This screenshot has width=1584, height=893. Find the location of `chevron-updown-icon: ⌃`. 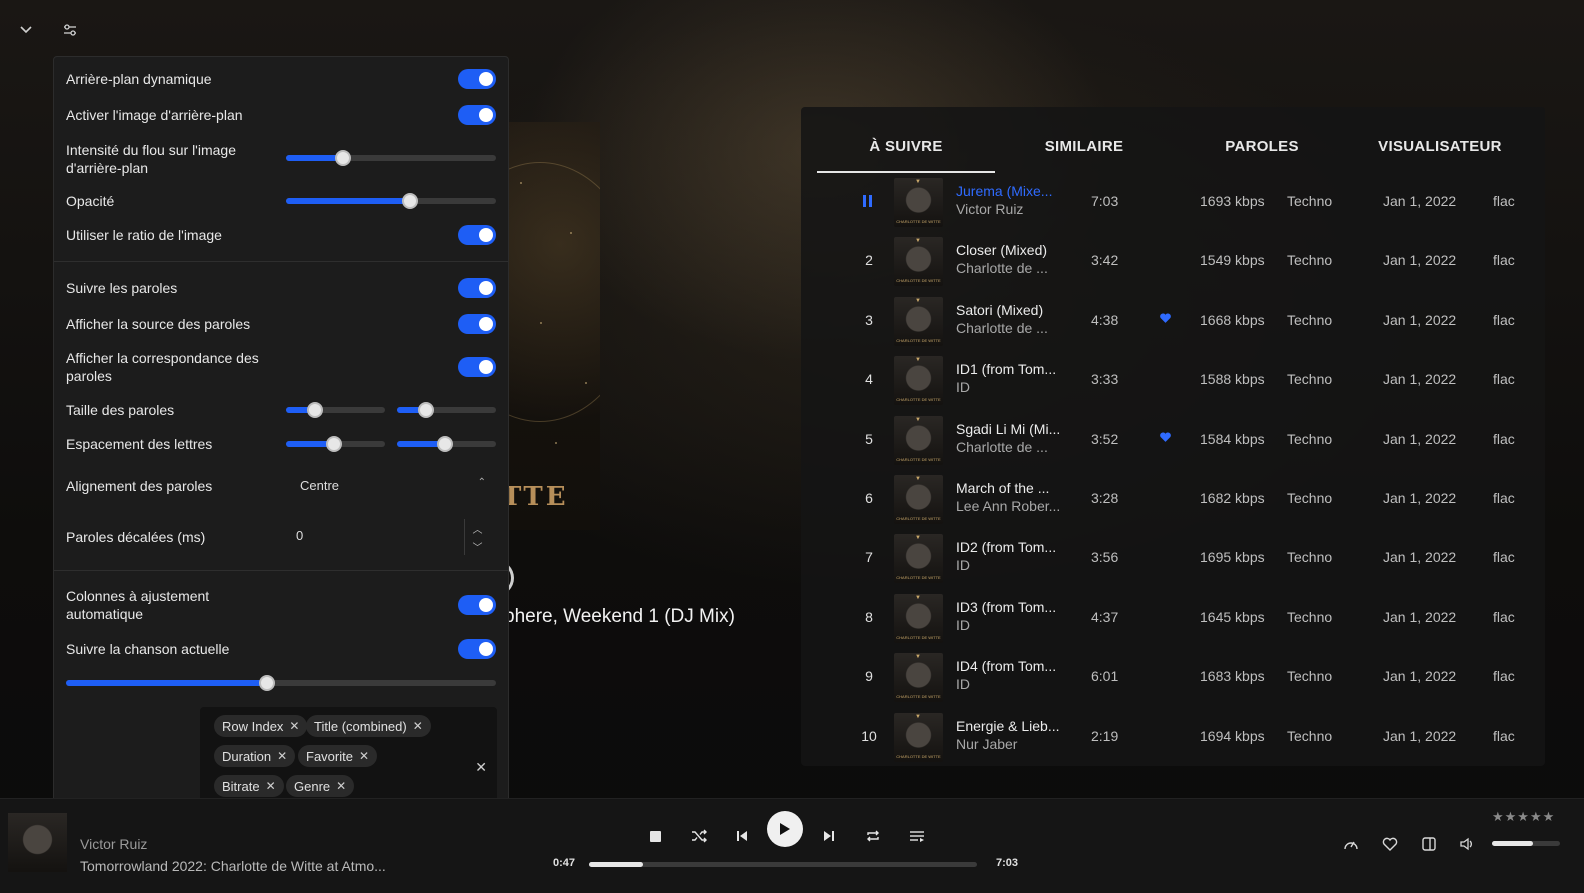

chevron-updown-icon: ⌃ is located at coordinates (481, 482).